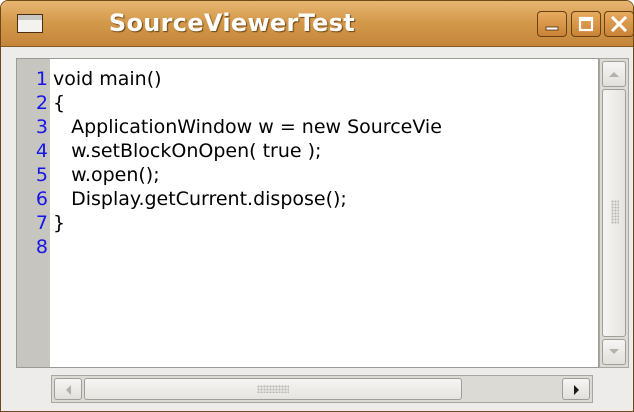 This screenshot has height=412, width=634. I want to click on line-number: 7, so click(41, 223).